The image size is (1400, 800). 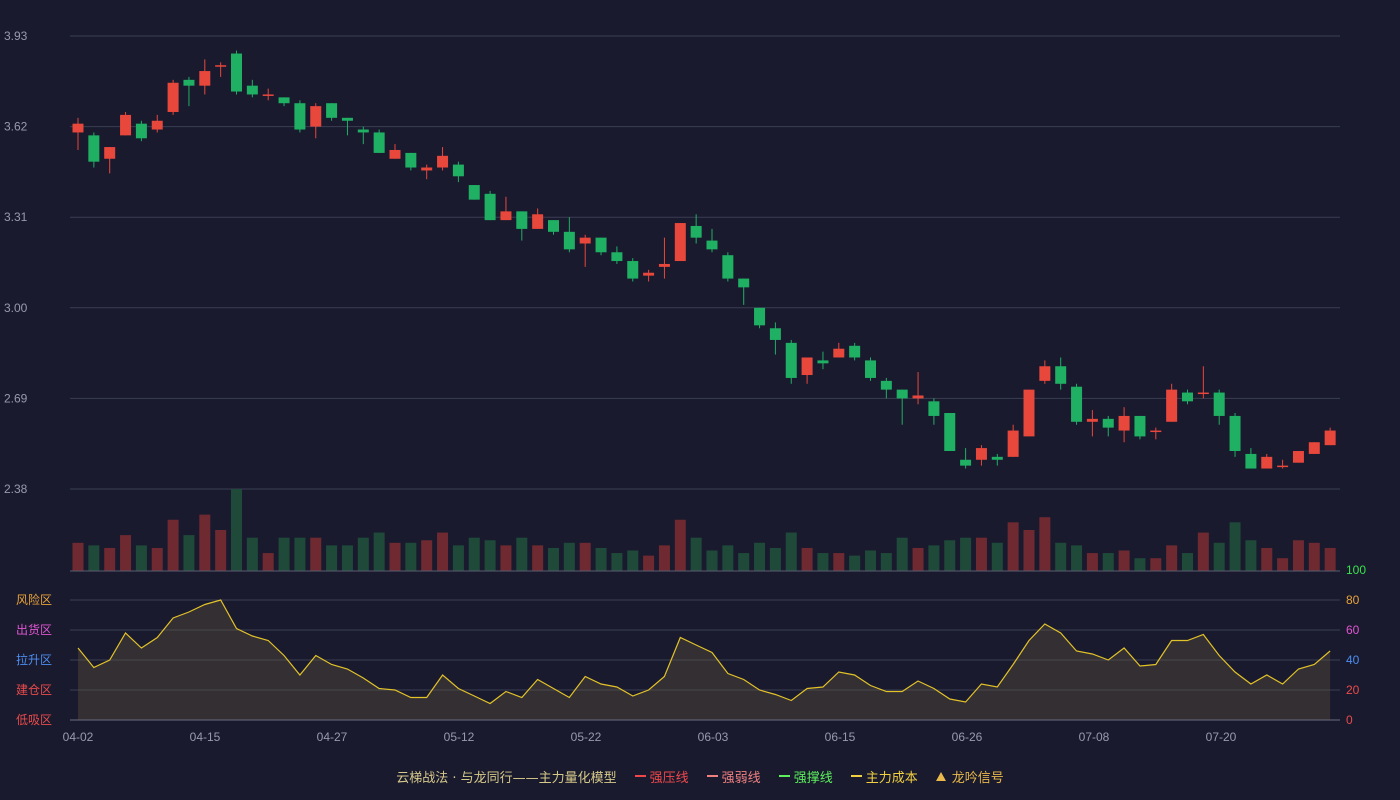 What do you see at coordinates (1353, 600) in the screenshot?
I see `oscillator-tick-label: 80` at bounding box center [1353, 600].